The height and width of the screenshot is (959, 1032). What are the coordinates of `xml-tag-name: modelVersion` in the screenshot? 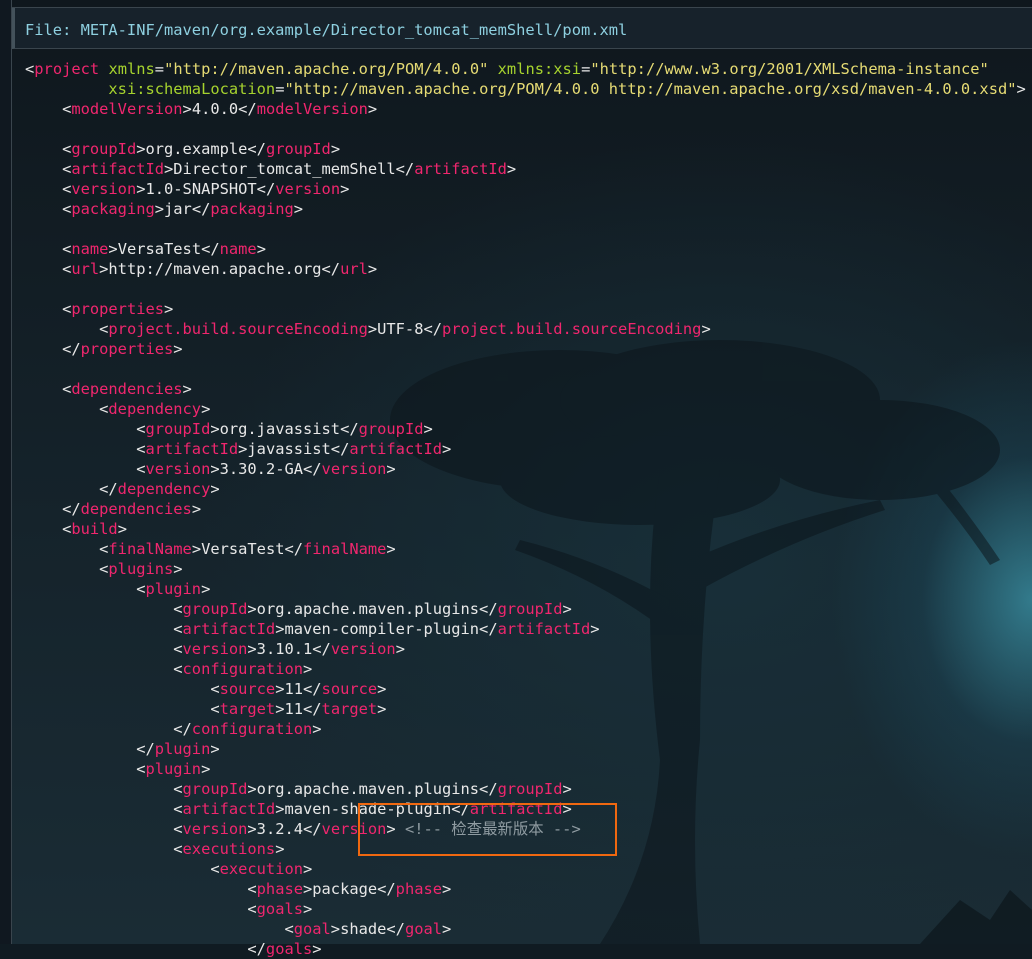 It's located at (127, 109).